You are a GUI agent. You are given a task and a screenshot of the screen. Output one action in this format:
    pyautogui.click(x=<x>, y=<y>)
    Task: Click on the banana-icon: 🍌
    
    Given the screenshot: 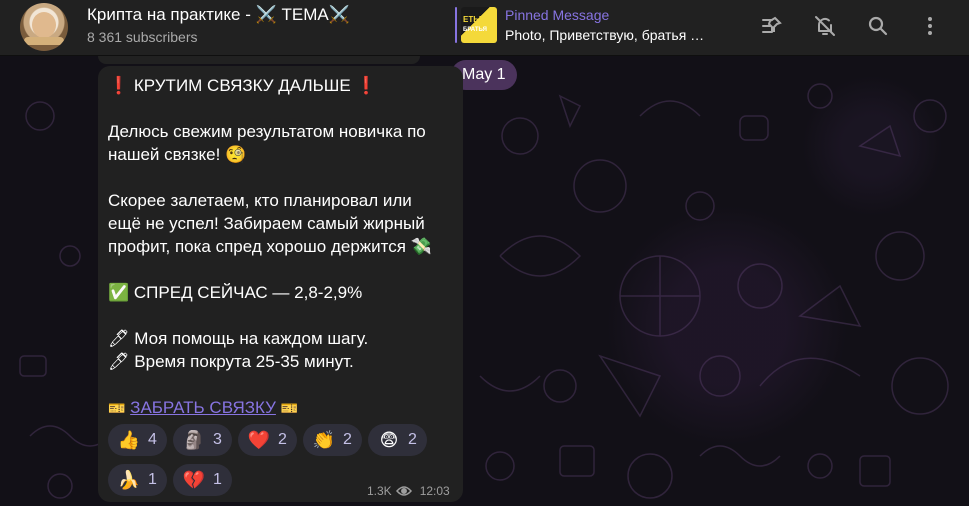 What is the action you would take?
    pyautogui.click(x=129, y=479)
    